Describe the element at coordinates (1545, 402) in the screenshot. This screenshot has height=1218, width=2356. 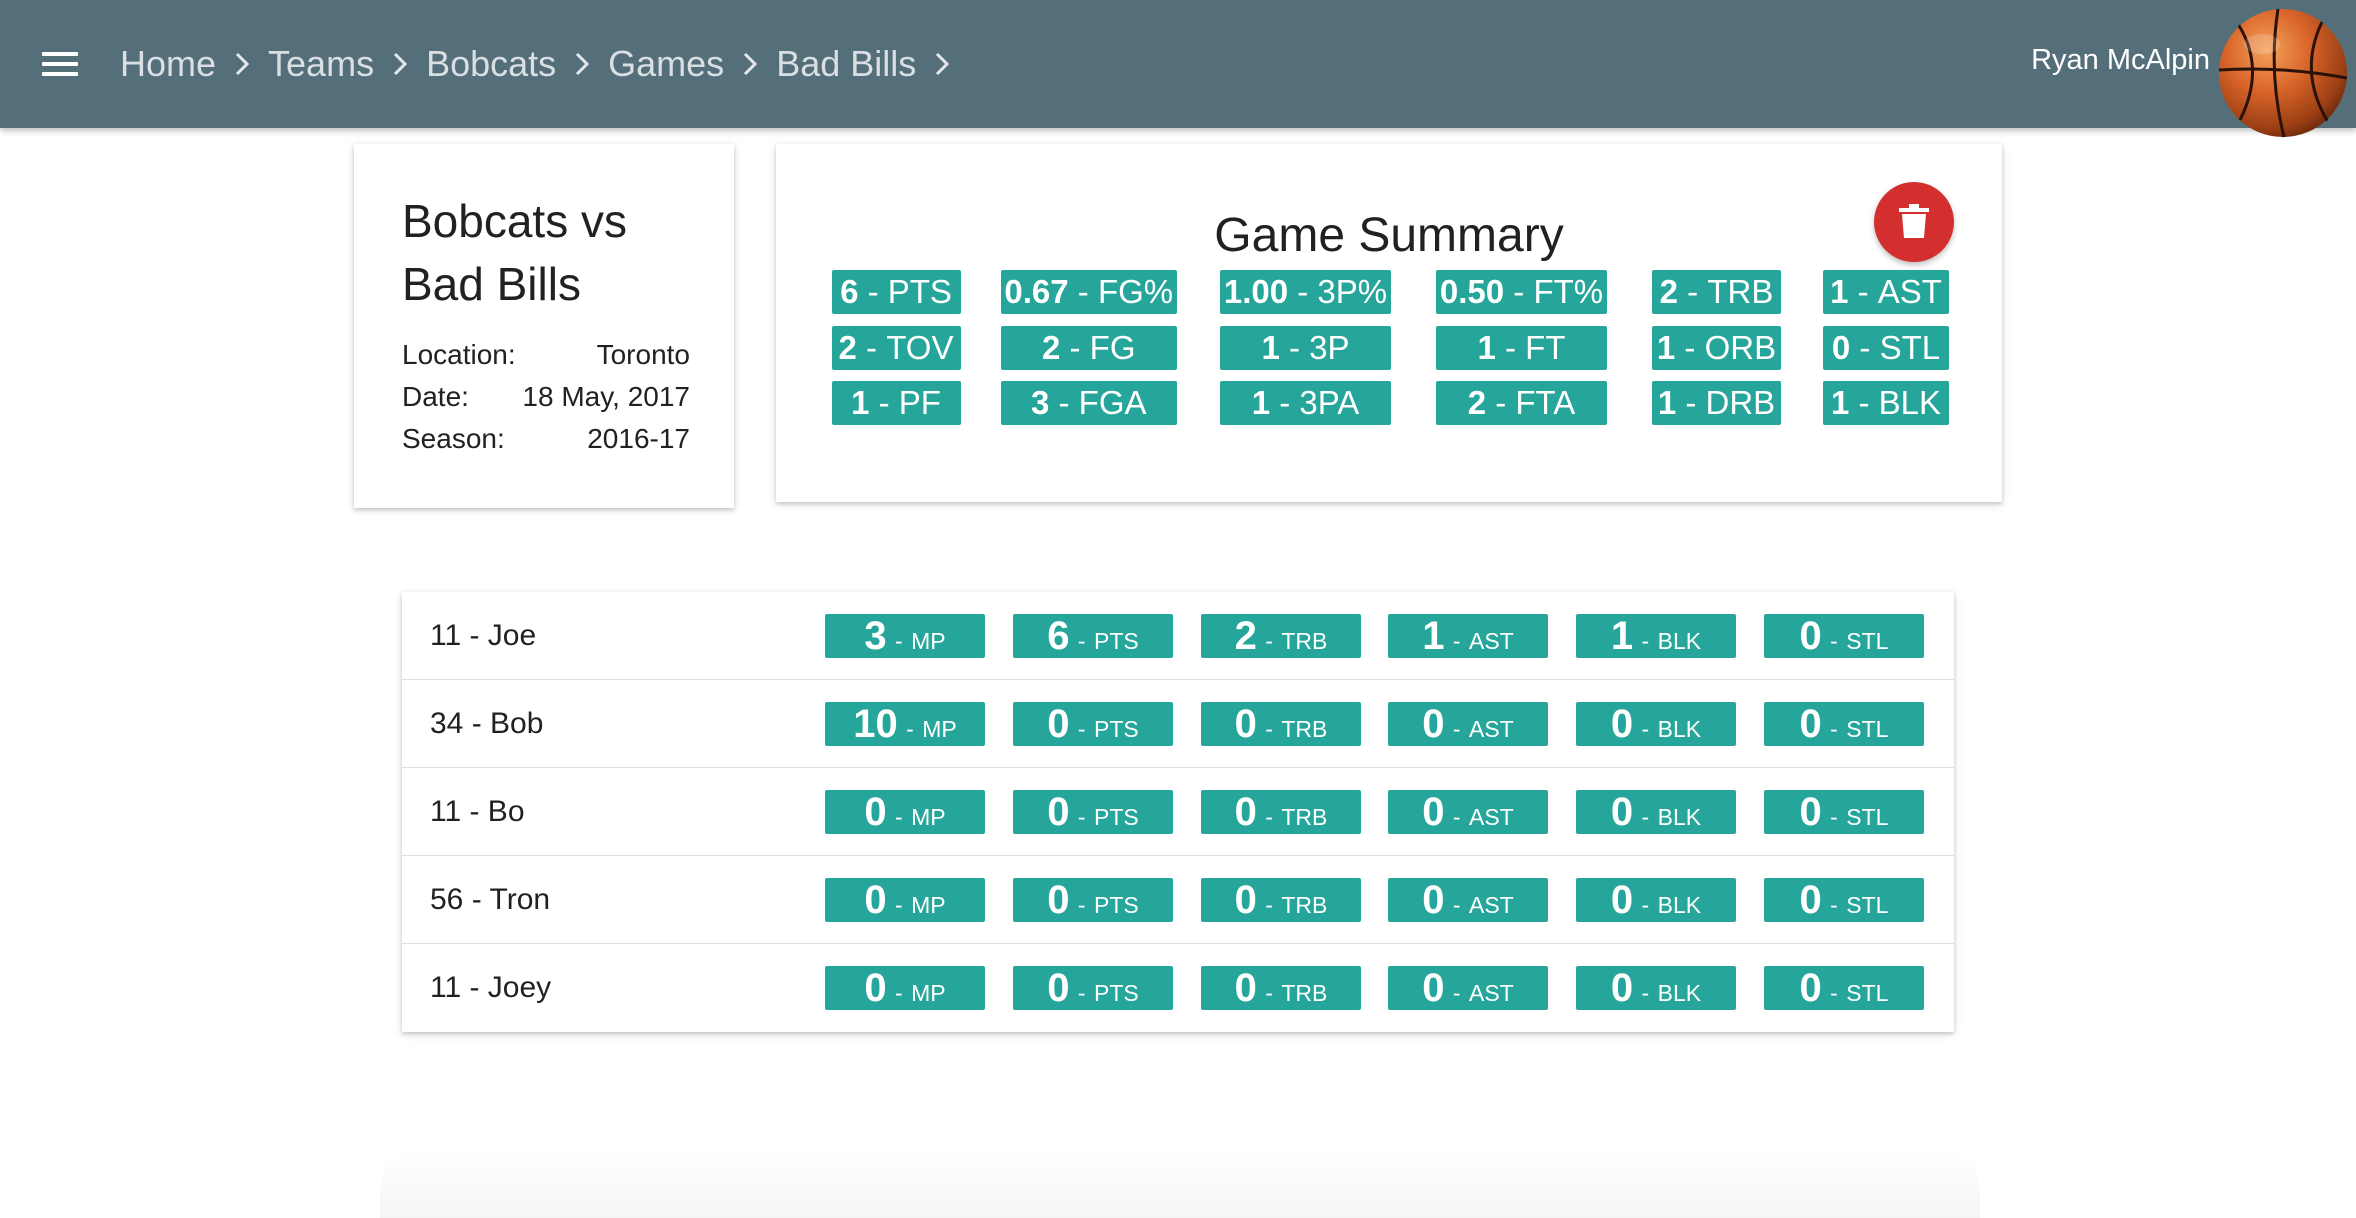
I see `stat-label: FTA` at that location.